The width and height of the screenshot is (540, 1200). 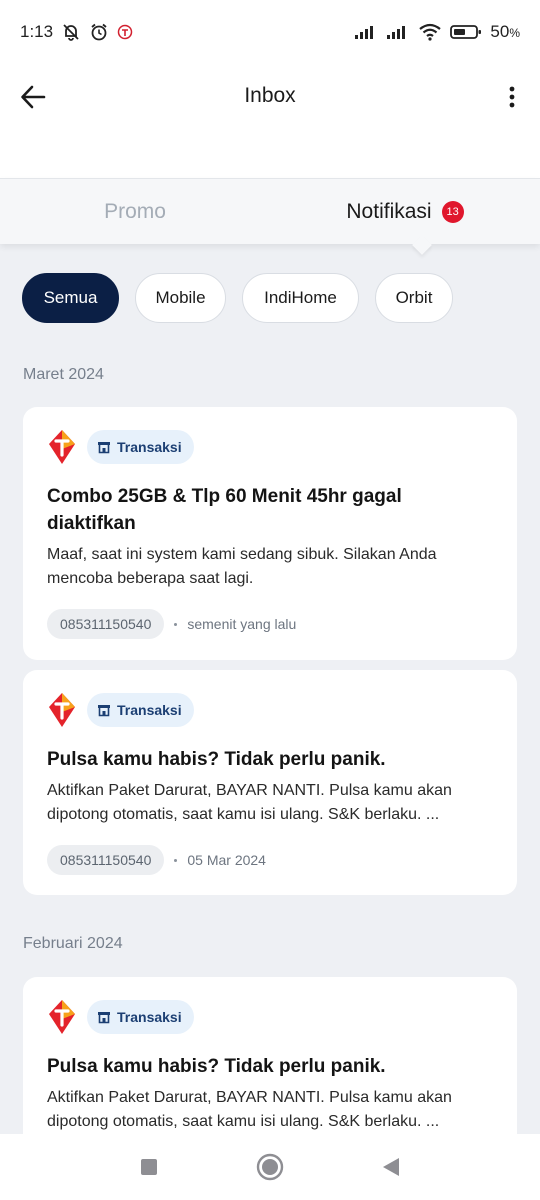 I want to click on recents-square-icon, so click(x=149, y=1167).